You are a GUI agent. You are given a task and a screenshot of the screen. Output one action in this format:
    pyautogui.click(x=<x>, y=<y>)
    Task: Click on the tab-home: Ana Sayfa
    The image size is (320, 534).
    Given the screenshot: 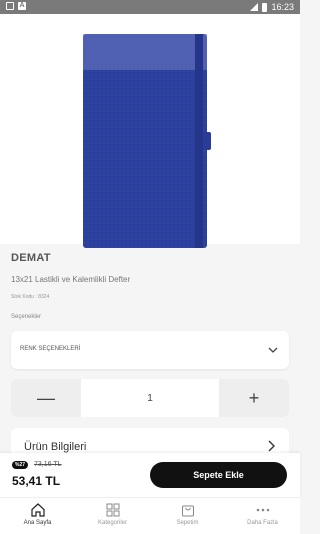 What is the action you would take?
    pyautogui.click(x=37, y=516)
    